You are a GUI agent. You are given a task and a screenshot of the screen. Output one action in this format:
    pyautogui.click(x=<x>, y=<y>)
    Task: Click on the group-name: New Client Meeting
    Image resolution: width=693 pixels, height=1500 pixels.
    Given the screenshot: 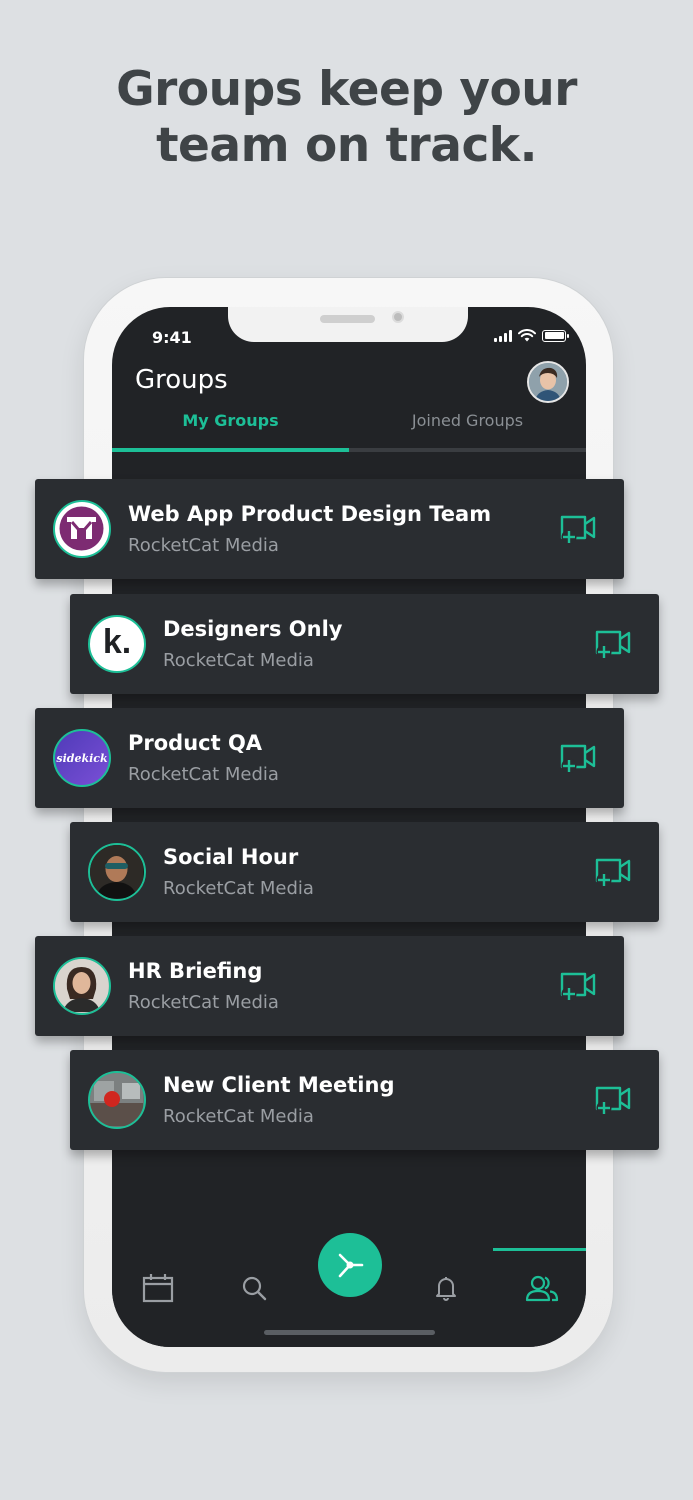 What is the action you would take?
    pyautogui.click(x=279, y=1085)
    